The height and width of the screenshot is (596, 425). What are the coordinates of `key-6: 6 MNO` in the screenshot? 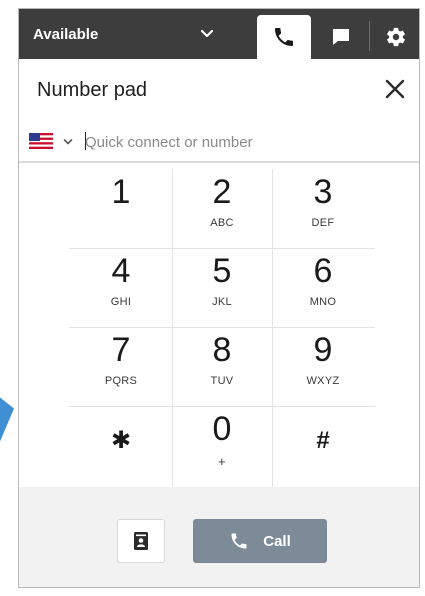 It's located at (323, 287).